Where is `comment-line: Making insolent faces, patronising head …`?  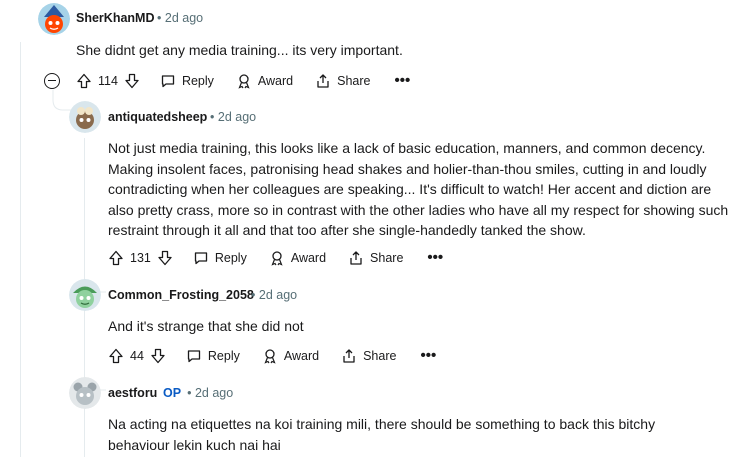
comment-line: Making insolent faces, patronising head … is located at coordinates (407, 168).